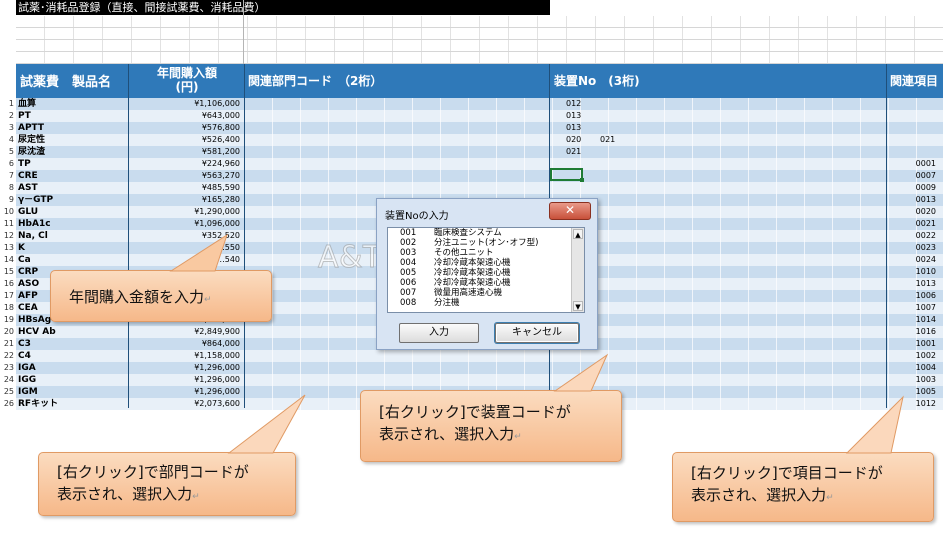 This screenshot has height=541, width=943. What do you see at coordinates (184, 140) in the screenshot?
I see `amount-cell: ¥526,400` at bounding box center [184, 140].